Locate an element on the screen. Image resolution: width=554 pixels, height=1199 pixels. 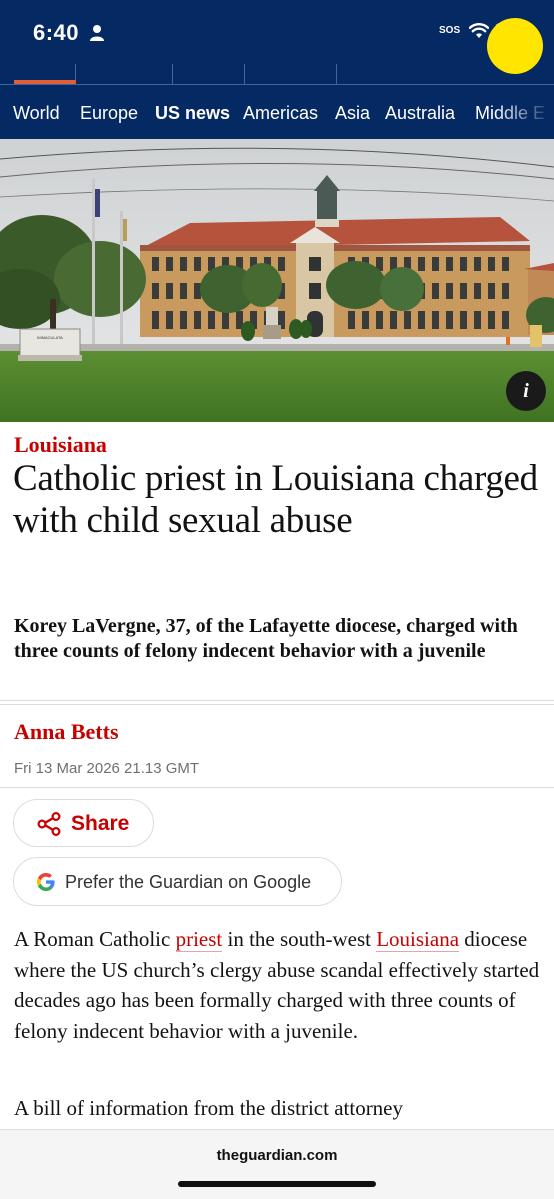
article-byline: Anna Betts is located at coordinates (66, 732).